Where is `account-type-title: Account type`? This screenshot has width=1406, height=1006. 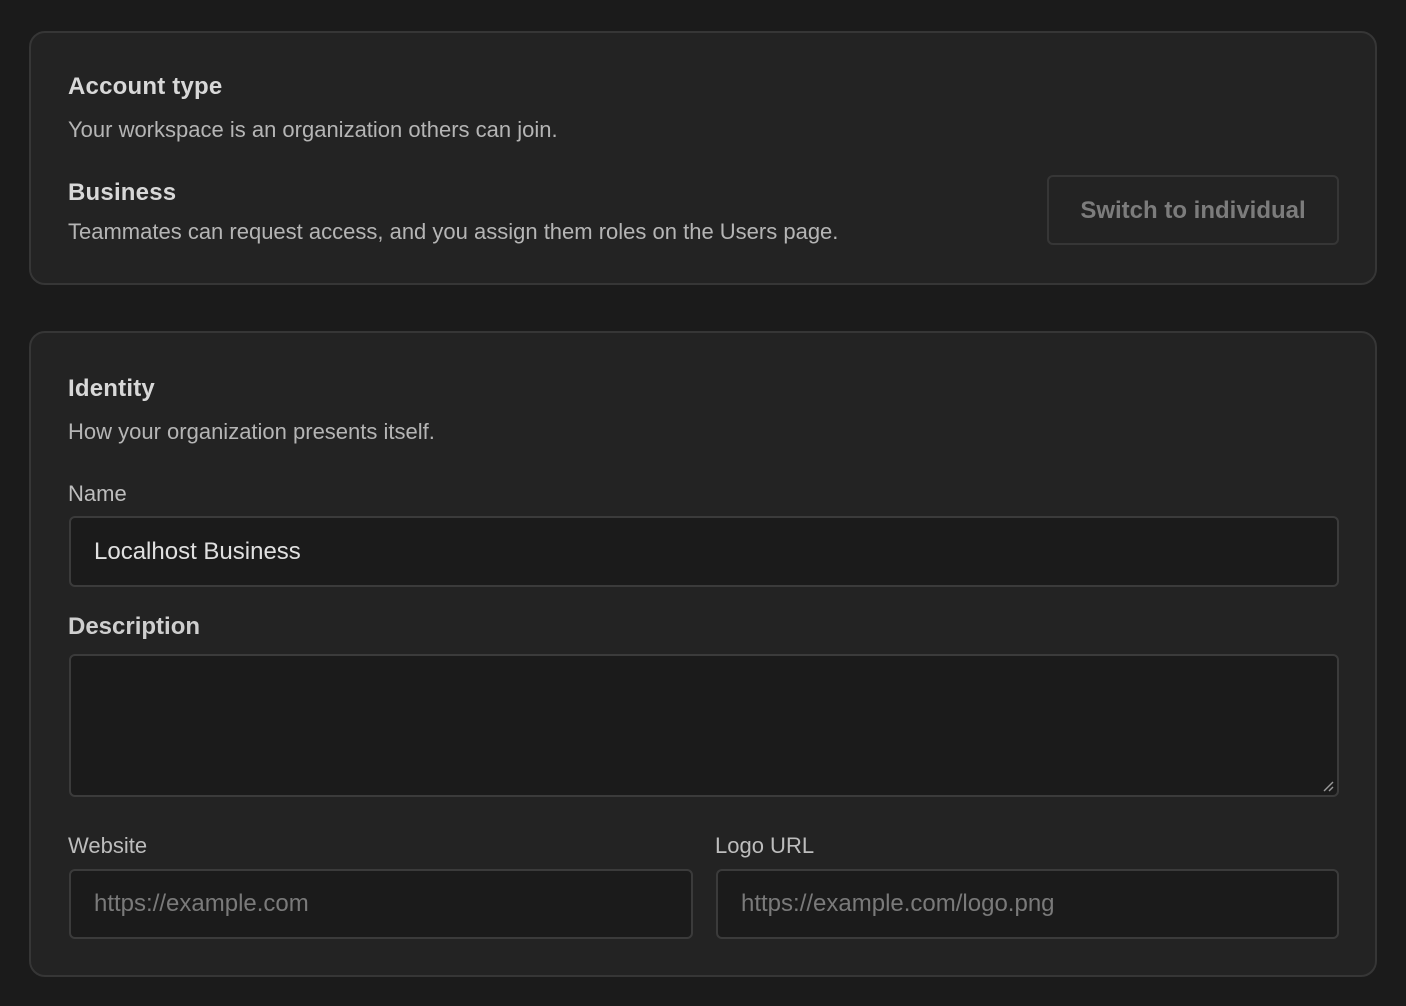 account-type-title: Account type is located at coordinates (145, 86).